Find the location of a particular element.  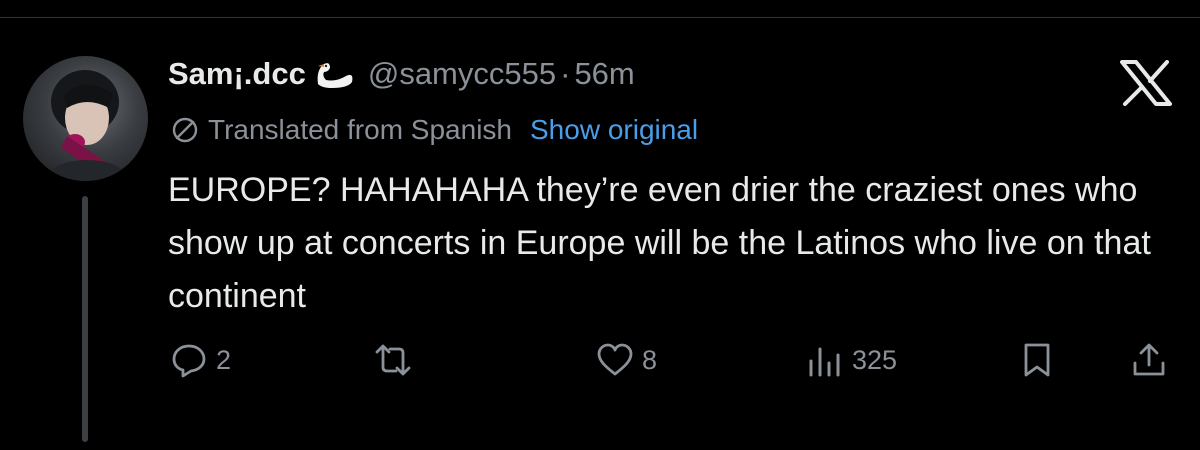

view-count: 325 is located at coordinates (875, 359).